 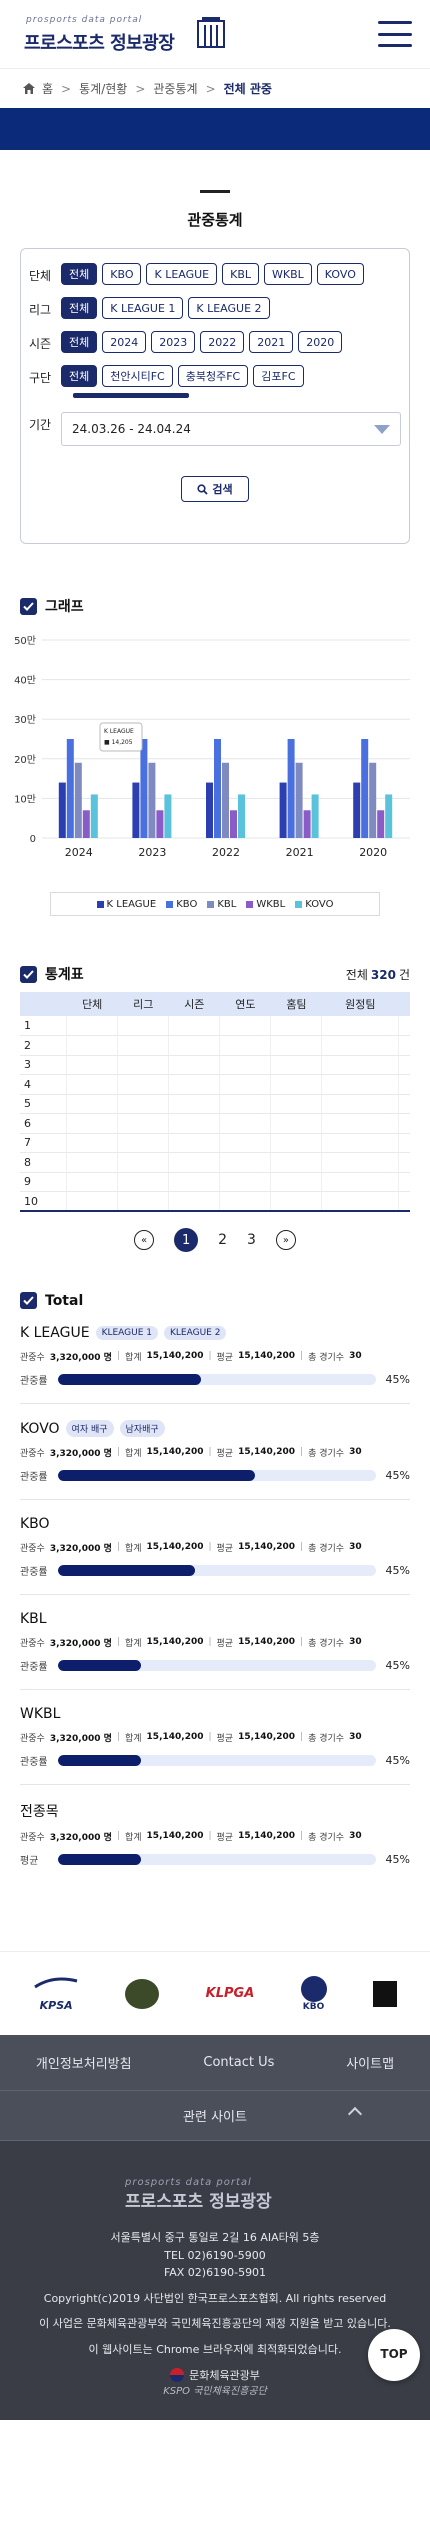 What do you see at coordinates (131, 395) in the screenshot?
I see `team-scrollbar` at bounding box center [131, 395].